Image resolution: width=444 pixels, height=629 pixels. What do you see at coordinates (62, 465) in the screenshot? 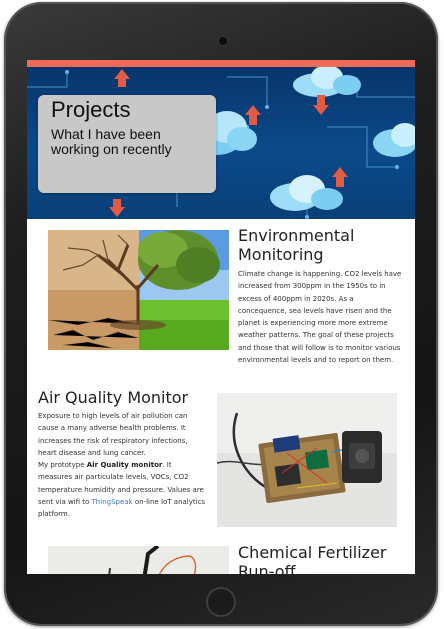
I see `description-text: My prototype` at bounding box center [62, 465].